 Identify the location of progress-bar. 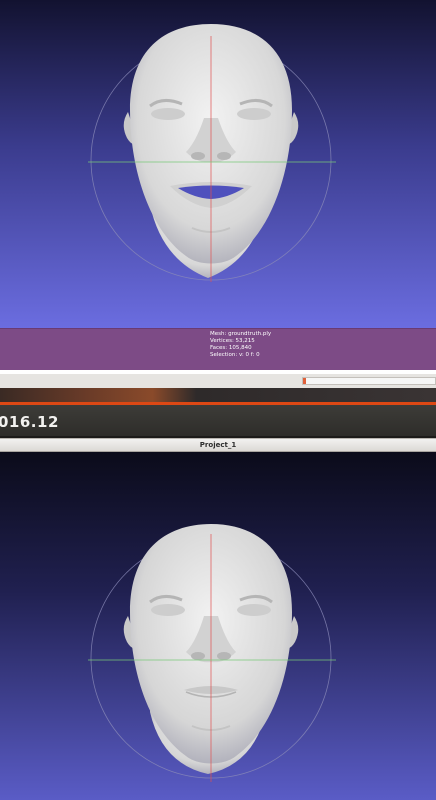
(369, 381).